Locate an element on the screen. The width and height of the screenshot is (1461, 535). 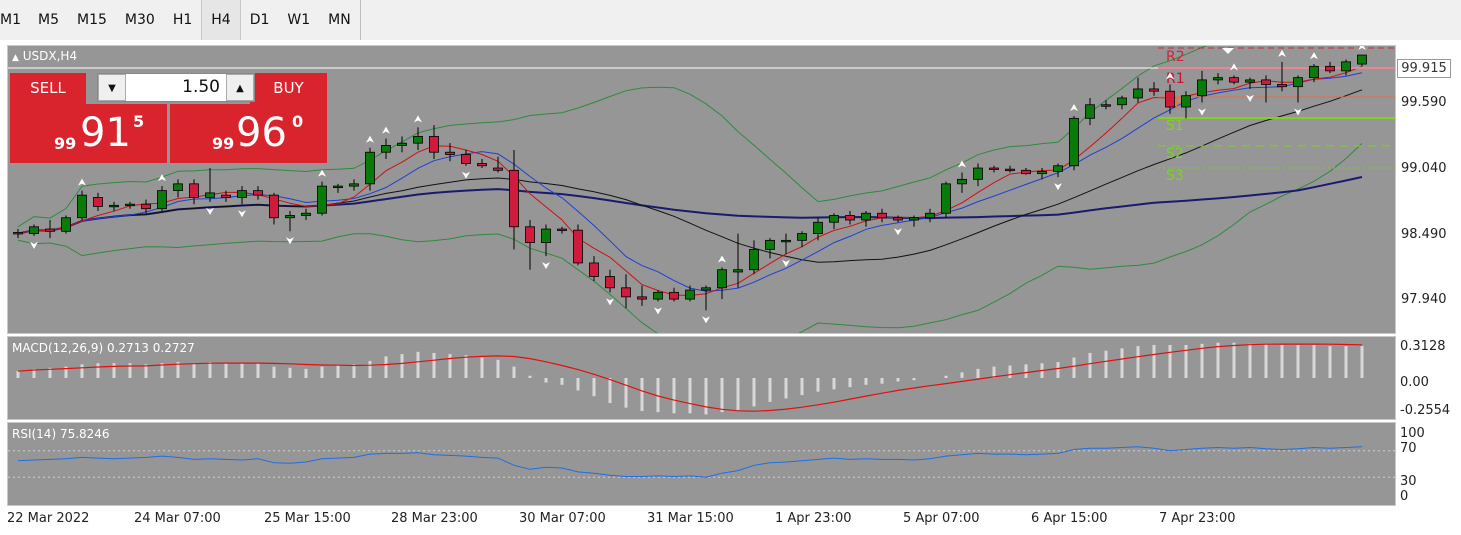
macd-label: MACD(12,26,9) 0.2713 0.2727 is located at coordinates (103, 348).